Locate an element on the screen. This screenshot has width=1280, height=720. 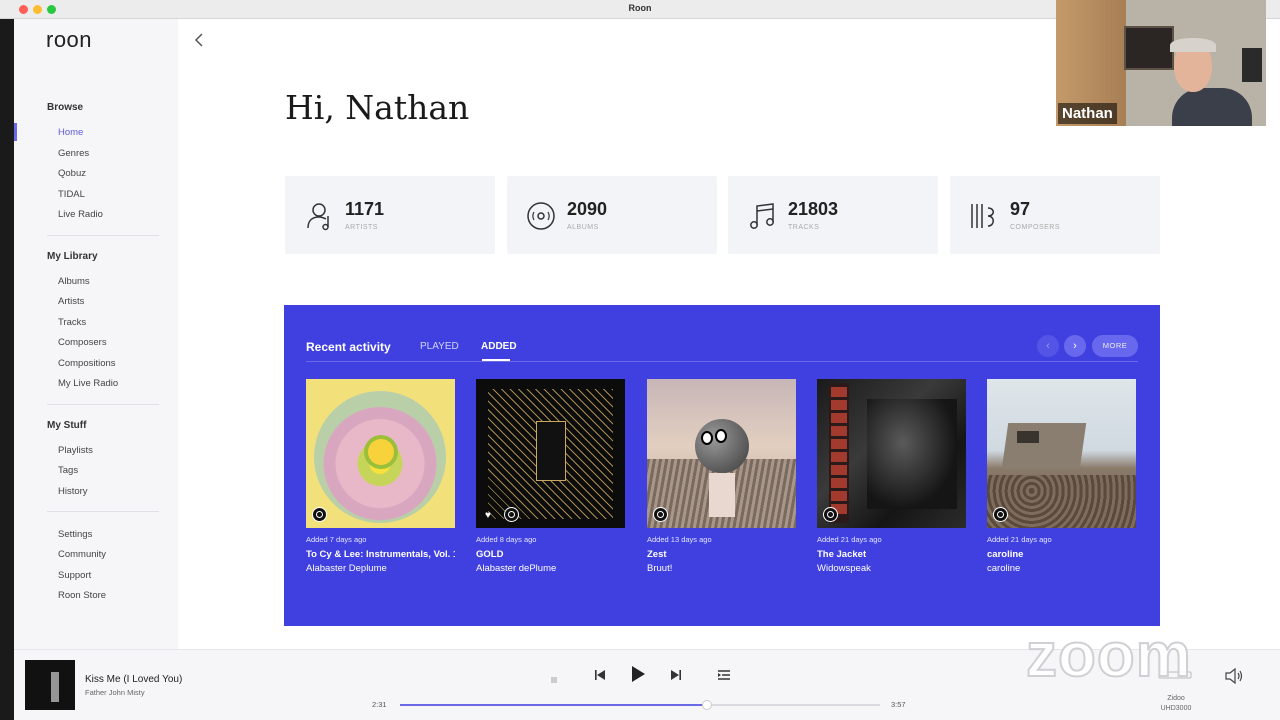
stat-card-tracks: 21803 TRACKS is located at coordinates (833, 215).